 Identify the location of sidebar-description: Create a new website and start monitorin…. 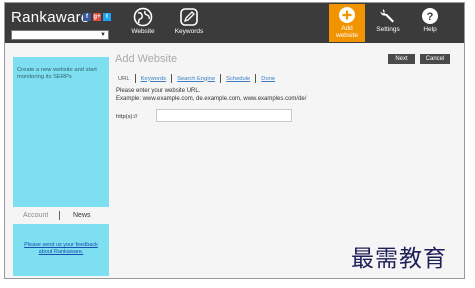
(57, 73).